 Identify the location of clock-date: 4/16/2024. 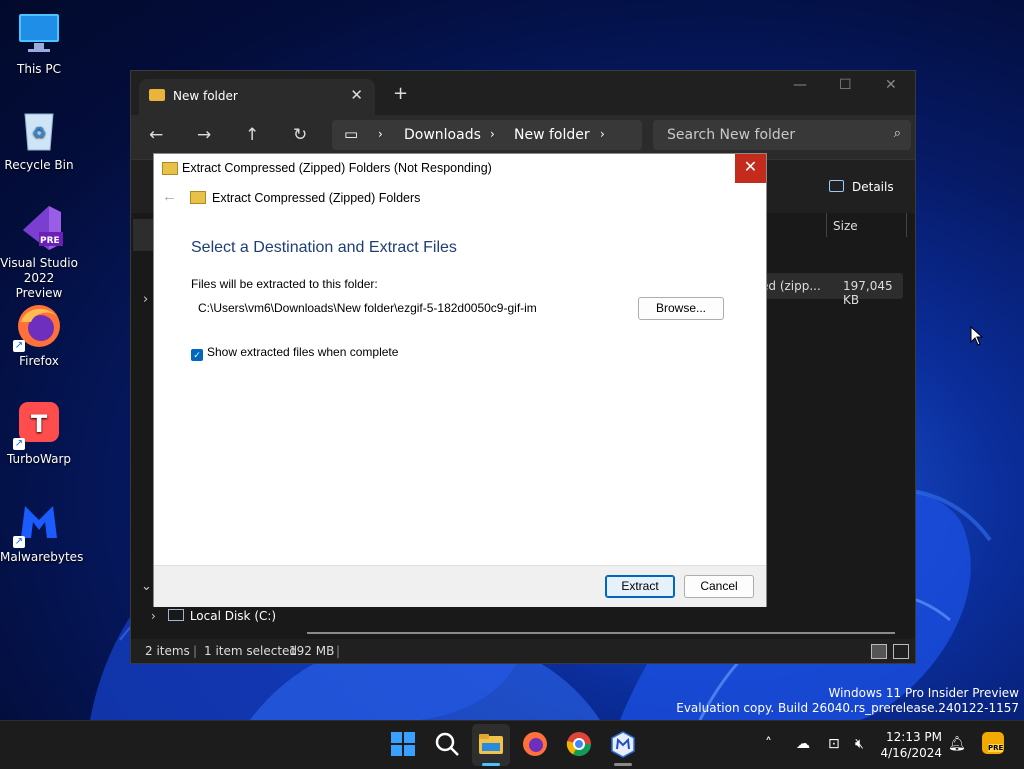
(911, 753).